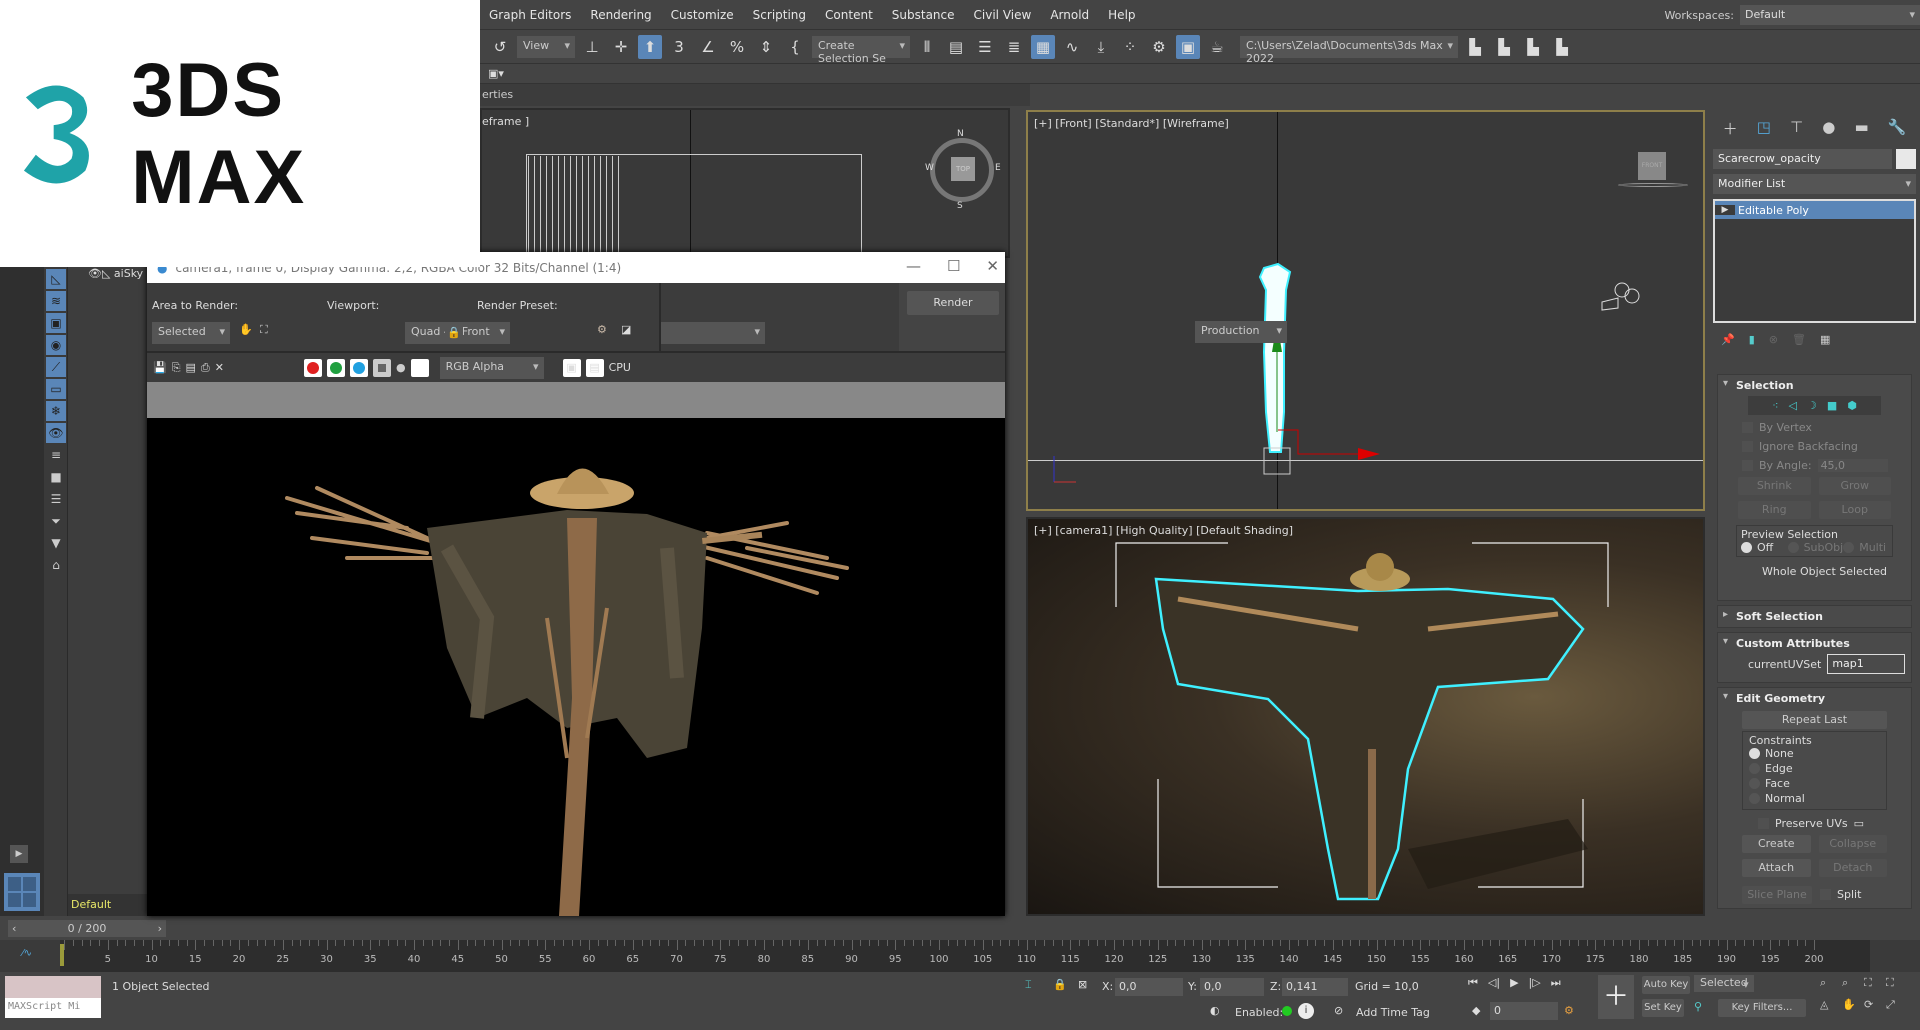 The image size is (1920, 1030). What do you see at coordinates (27, 953) in the screenshot?
I see `curve-editor-mini-icon: ⁄∿` at bounding box center [27, 953].